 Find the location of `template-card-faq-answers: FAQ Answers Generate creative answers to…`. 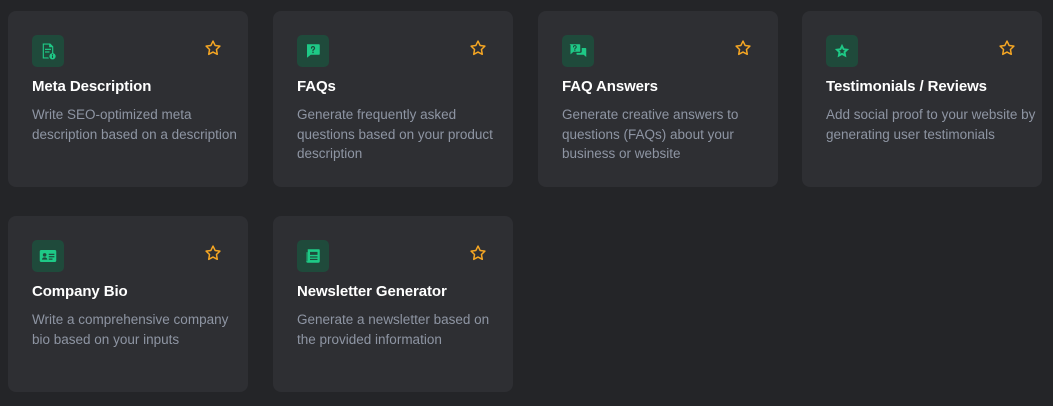

template-card-faq-answers: FAQ Answers Generate creative answers to… is located at coordinates (658, 99).